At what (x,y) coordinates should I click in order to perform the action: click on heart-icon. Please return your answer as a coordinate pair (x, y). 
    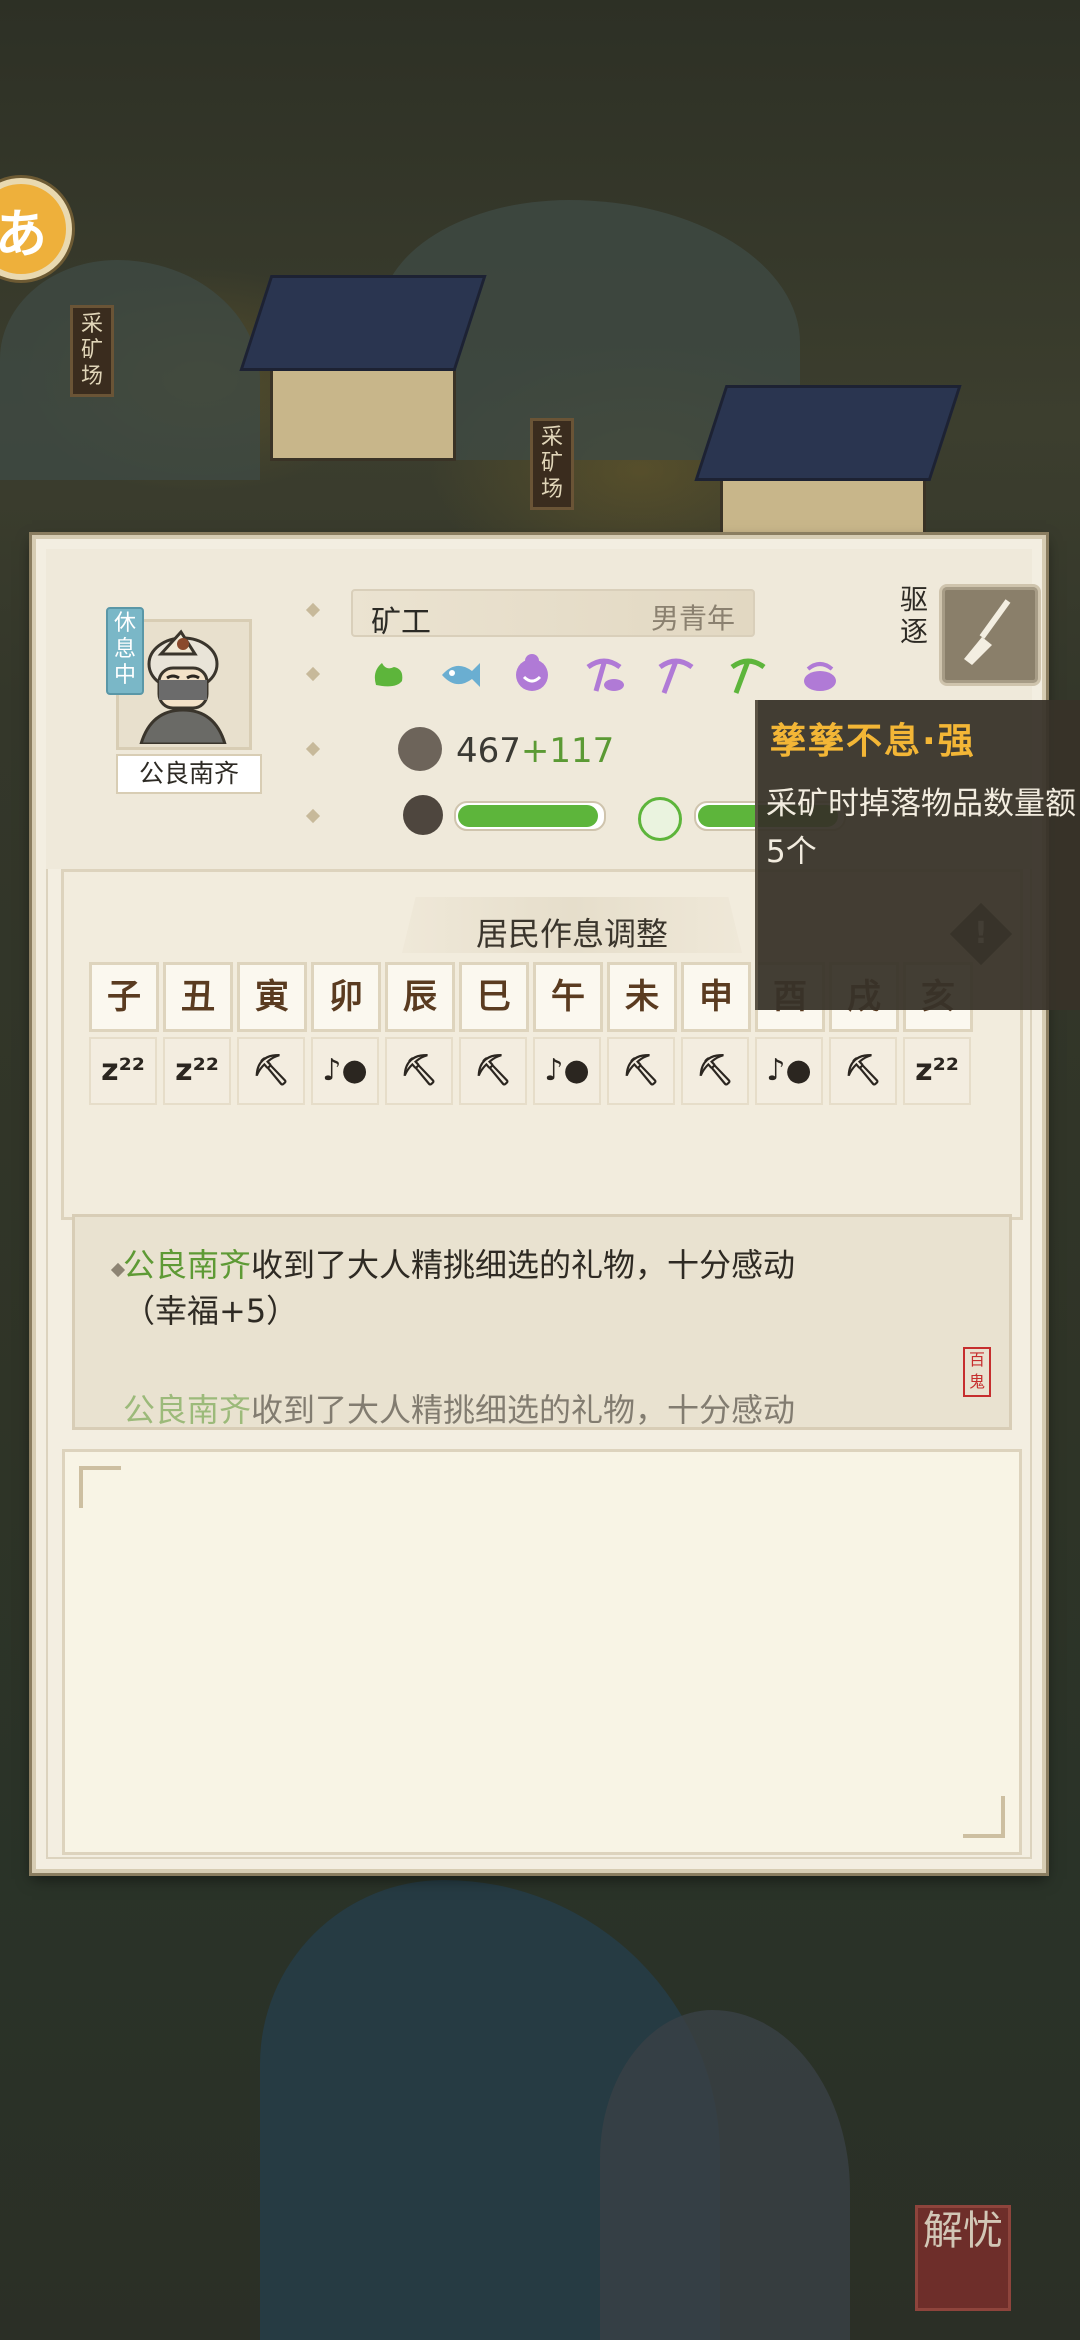
    Looking at the image, I should click on (423, 815).